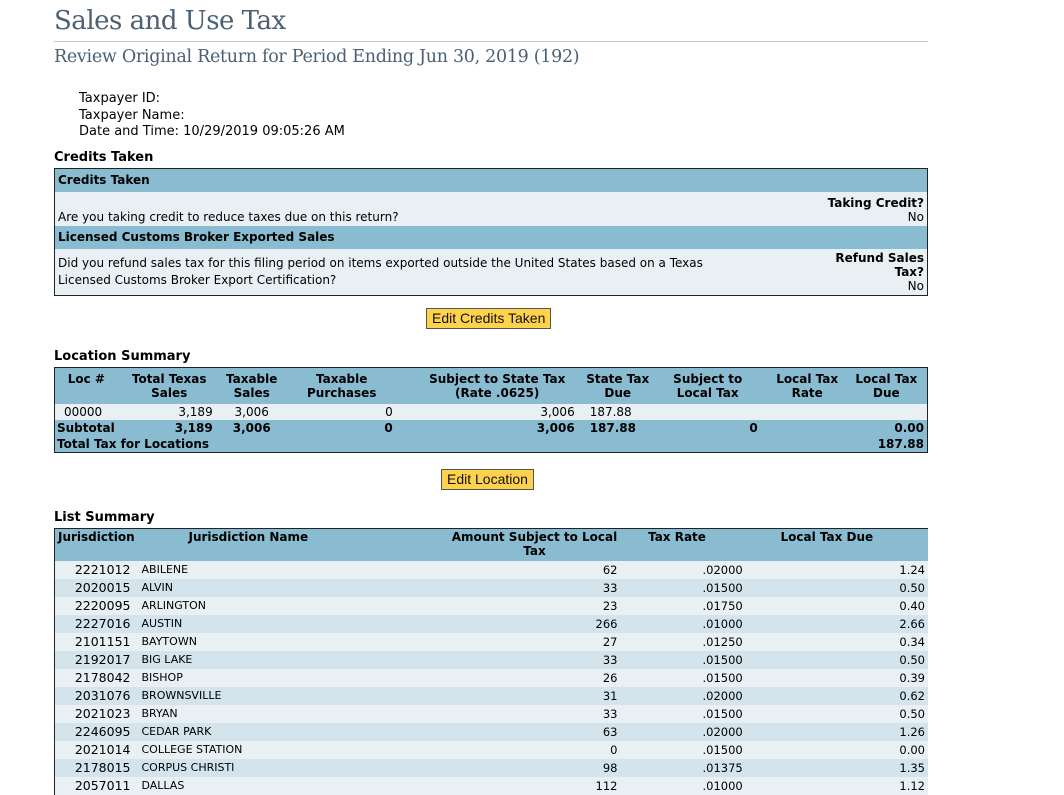  What do you see at coordinates (96, 731) in the screenshot?
I see `jurisdiction-code: 2246095` at bounding box center [96, 731].